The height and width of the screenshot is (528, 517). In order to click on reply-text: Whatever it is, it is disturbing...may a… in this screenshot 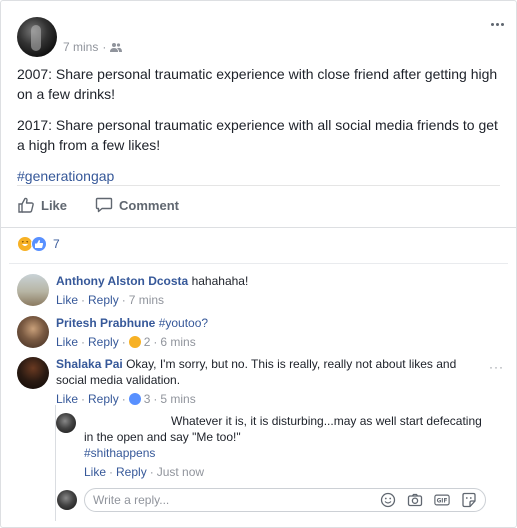, I will do `click(283, 429)`.